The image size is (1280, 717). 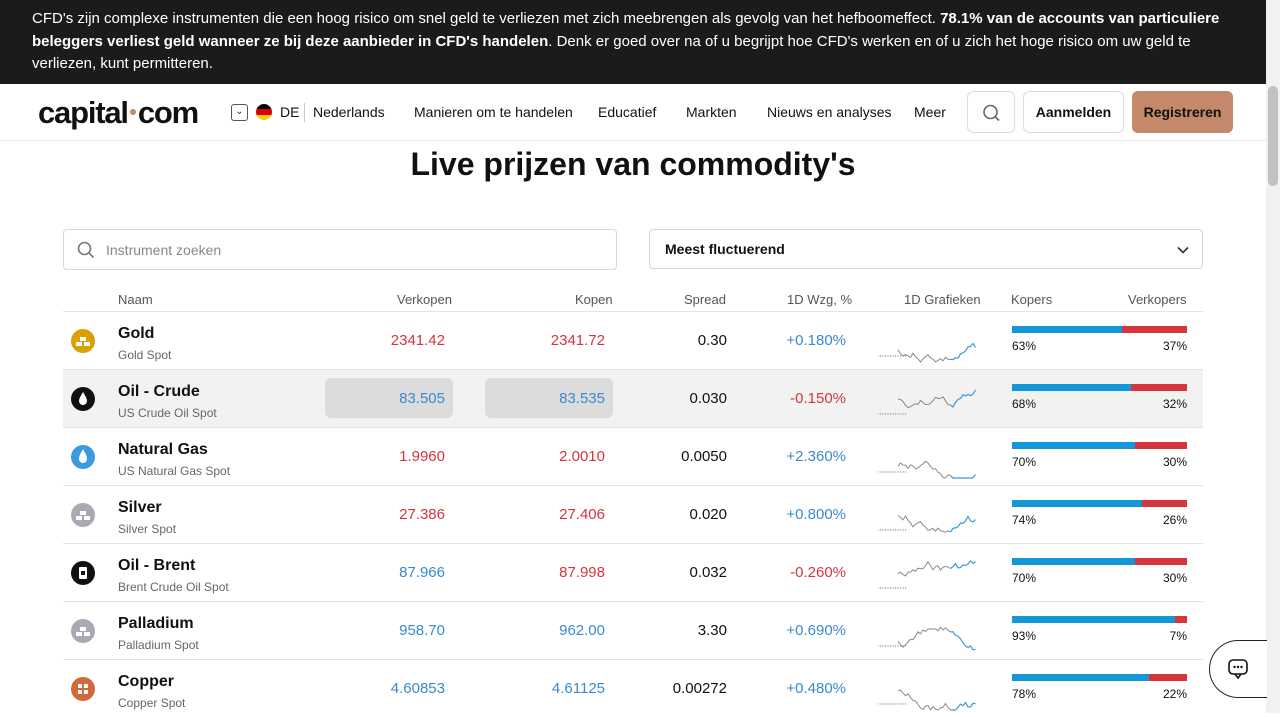 What do you see at coordinates (159, 392) in the screenshot?
I see `instrument-name: Oil - Crude` at bounding box center [159, 392].